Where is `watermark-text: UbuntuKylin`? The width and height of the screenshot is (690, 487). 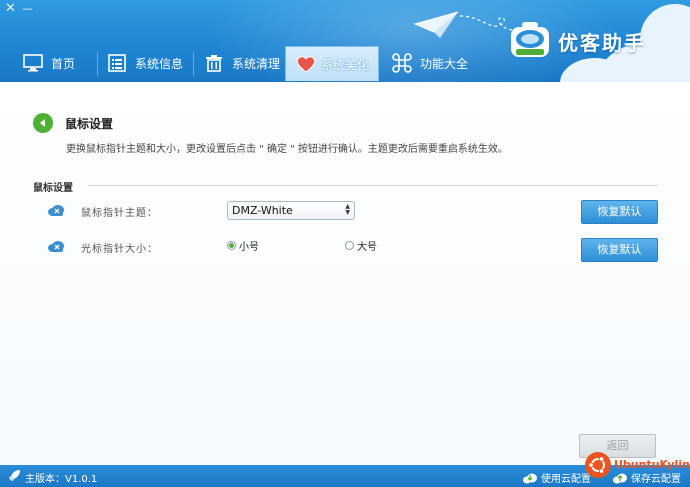
watermark-text: UbuntuKylin is located at coordinates (652, 464).